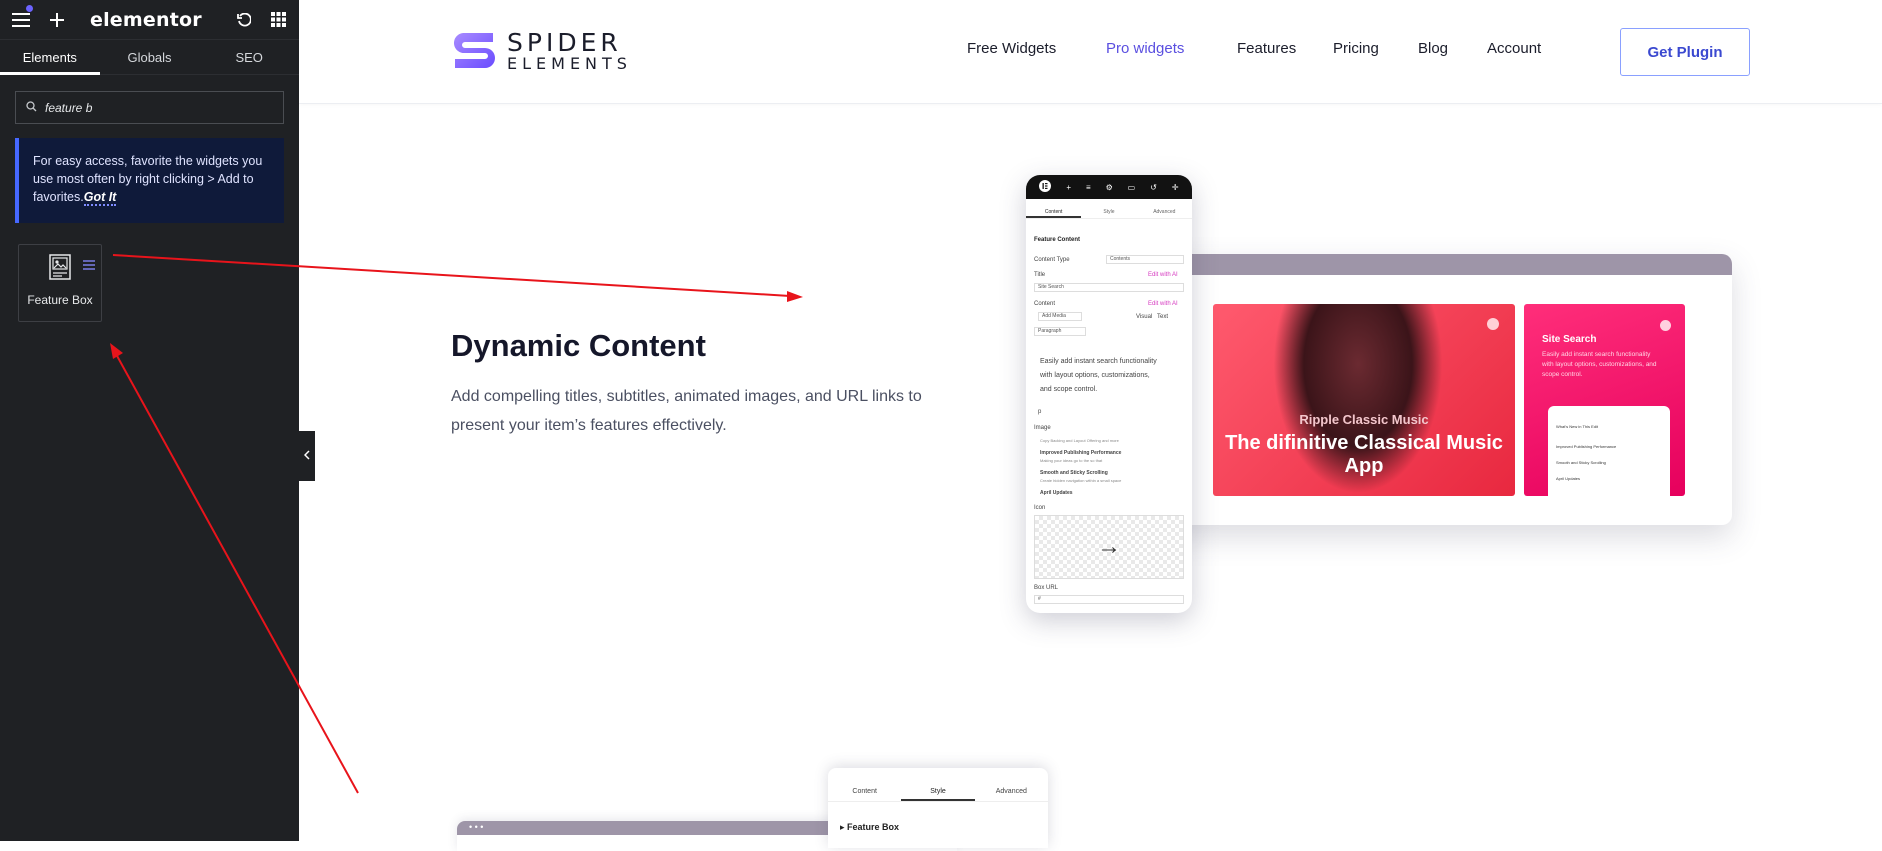  I want to click on panel2-tab-style: Style, so click(938, 784).